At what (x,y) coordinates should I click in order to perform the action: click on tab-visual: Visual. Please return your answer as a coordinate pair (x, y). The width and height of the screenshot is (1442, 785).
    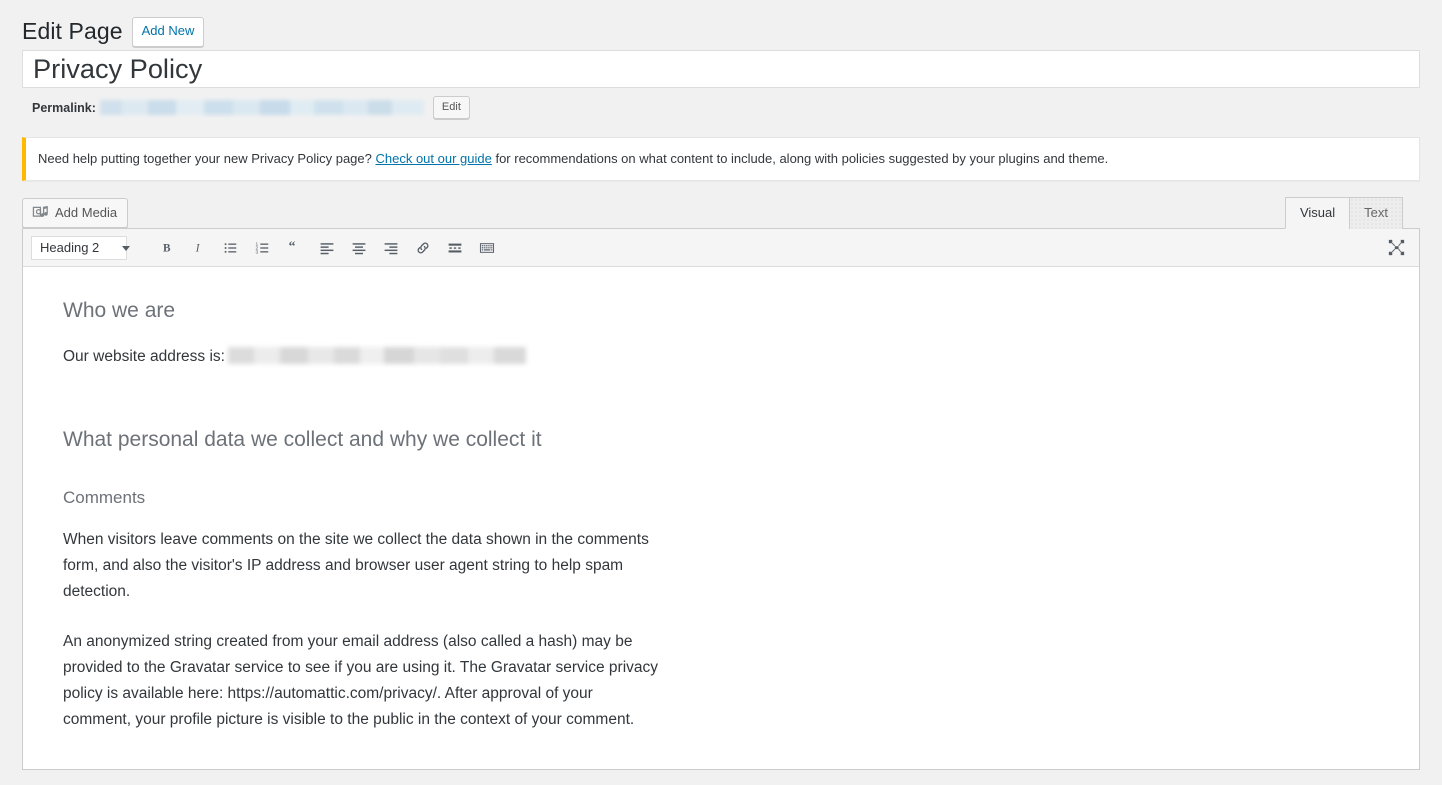
    Looking at the image, I should click on (1317, 212).